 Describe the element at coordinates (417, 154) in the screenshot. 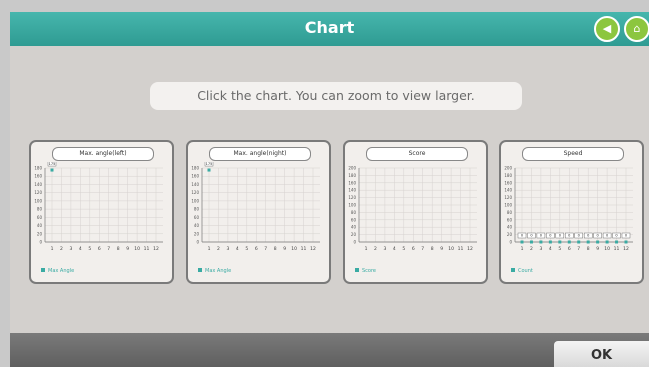

I see `chart-title: Score` at that location.